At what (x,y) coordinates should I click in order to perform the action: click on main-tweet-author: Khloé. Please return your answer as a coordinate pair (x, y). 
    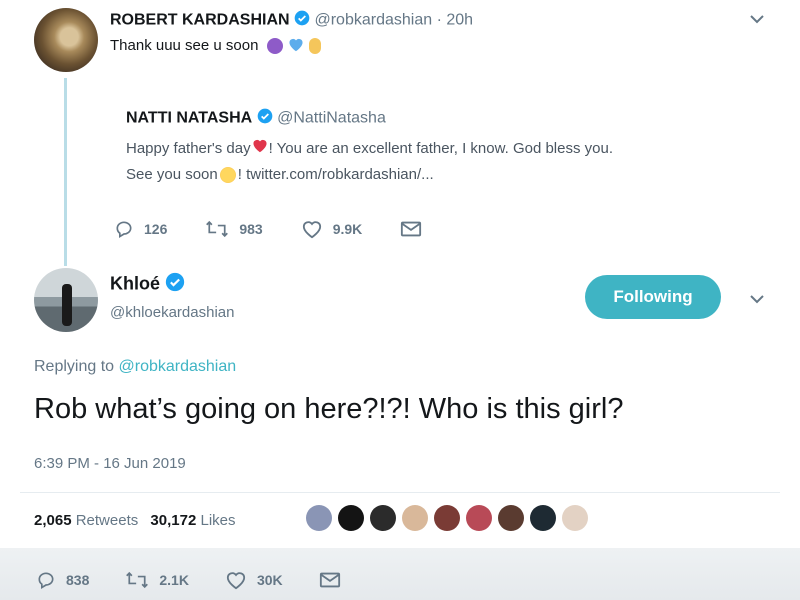
    Looking at the image, I should click on (147, 284).